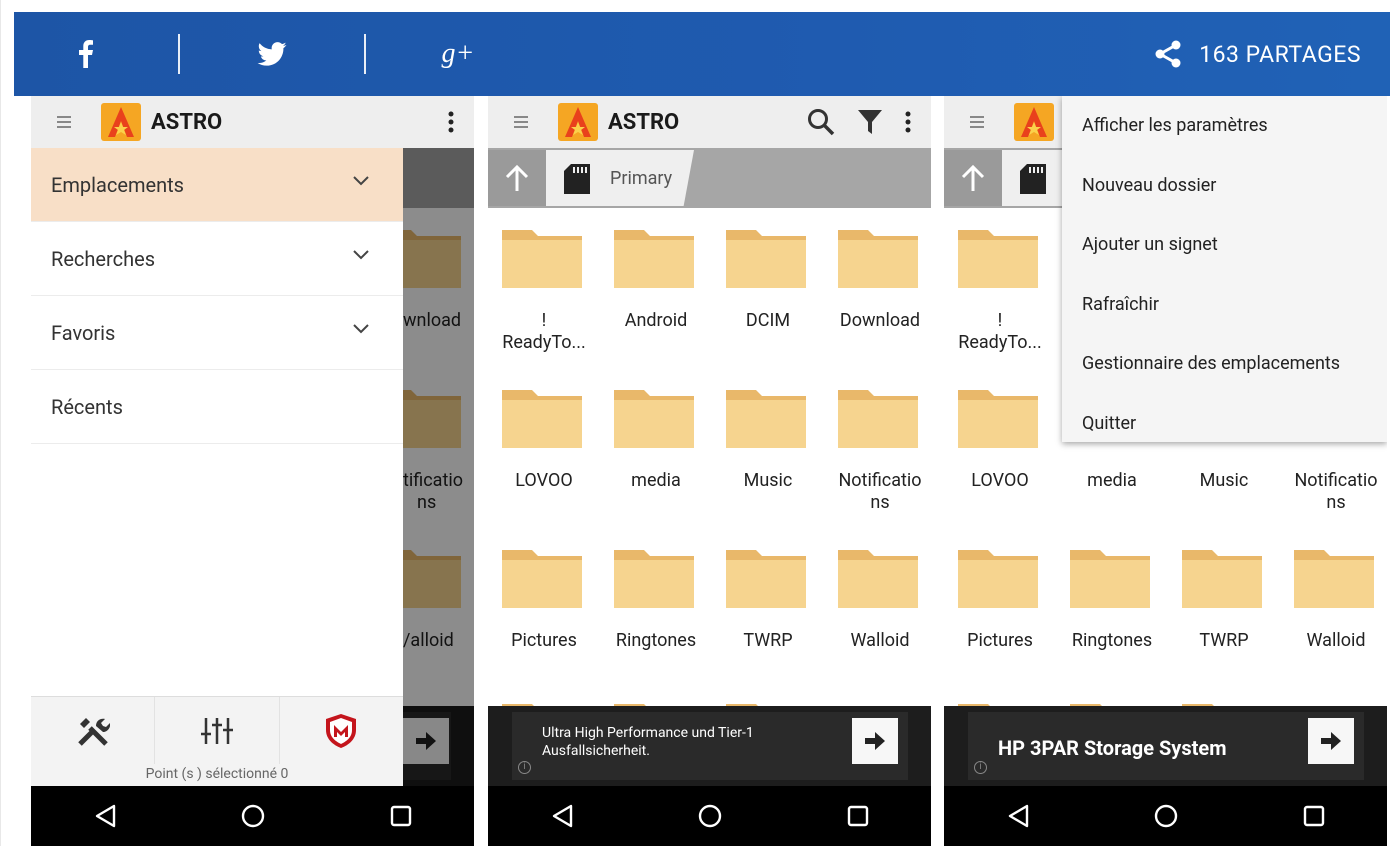 The width and height of the screenshot is (1390, 846). Describe the element at coordinates (1224, 424) in the screenshot. I see `menu-item-quitter: Quitter` at that location.